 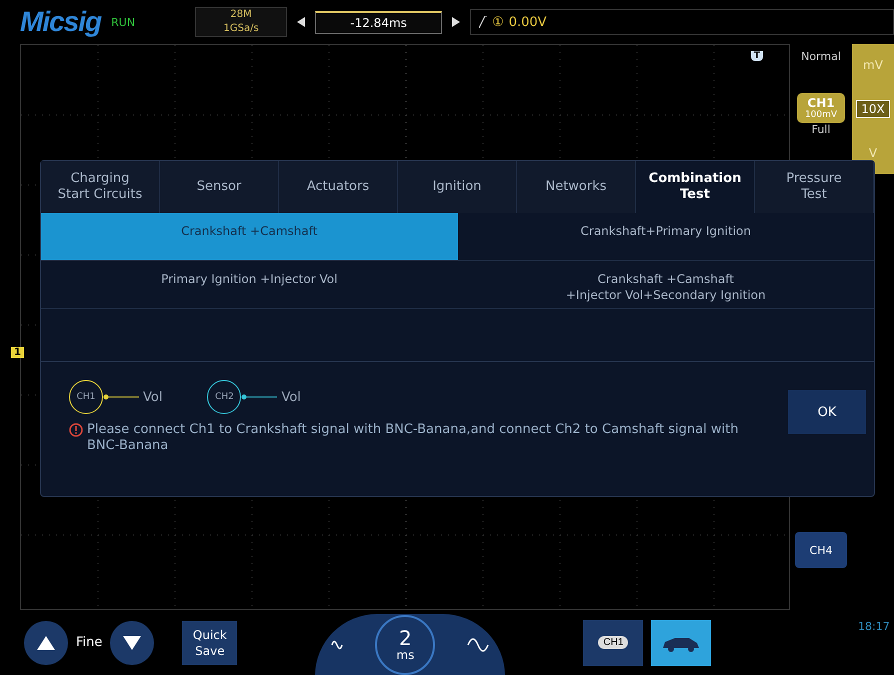 I want to click on test-option: Crankshaft +Camshaft, so click(x=249, y=237).